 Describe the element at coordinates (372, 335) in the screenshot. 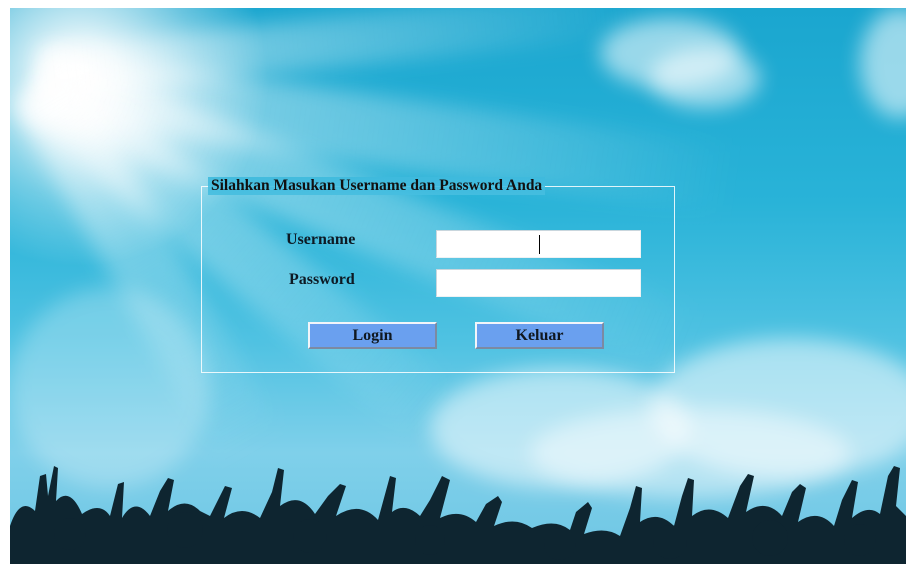

I see `login-button: Login` at that location.